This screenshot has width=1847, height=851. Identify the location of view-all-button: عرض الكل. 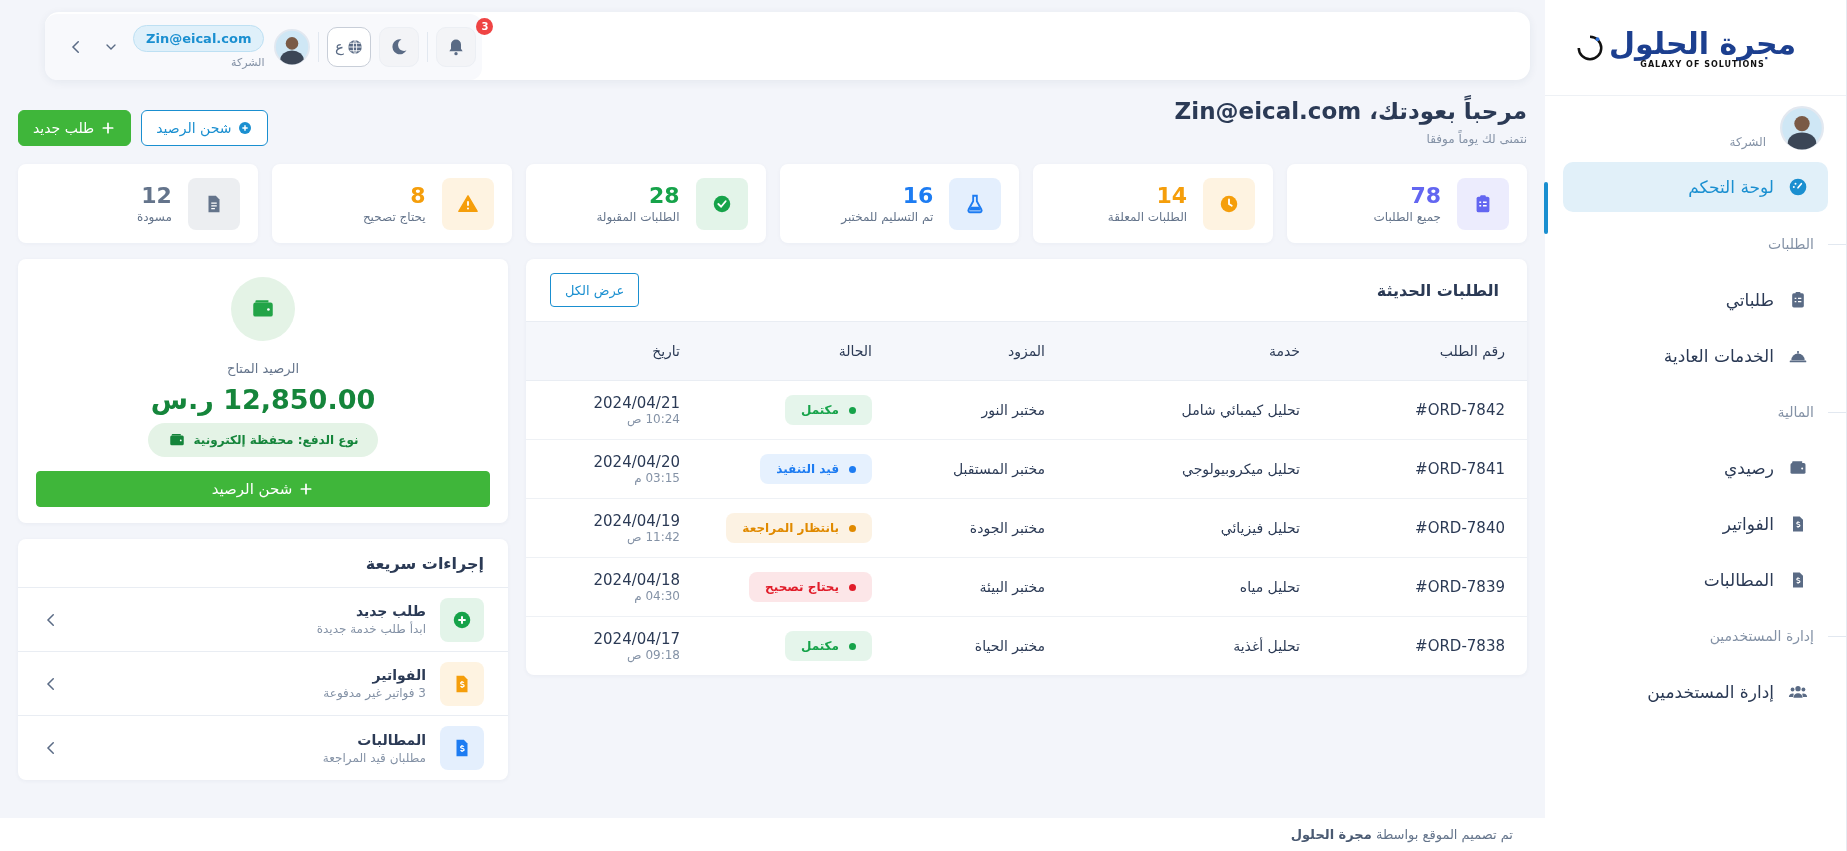
(595, 290).